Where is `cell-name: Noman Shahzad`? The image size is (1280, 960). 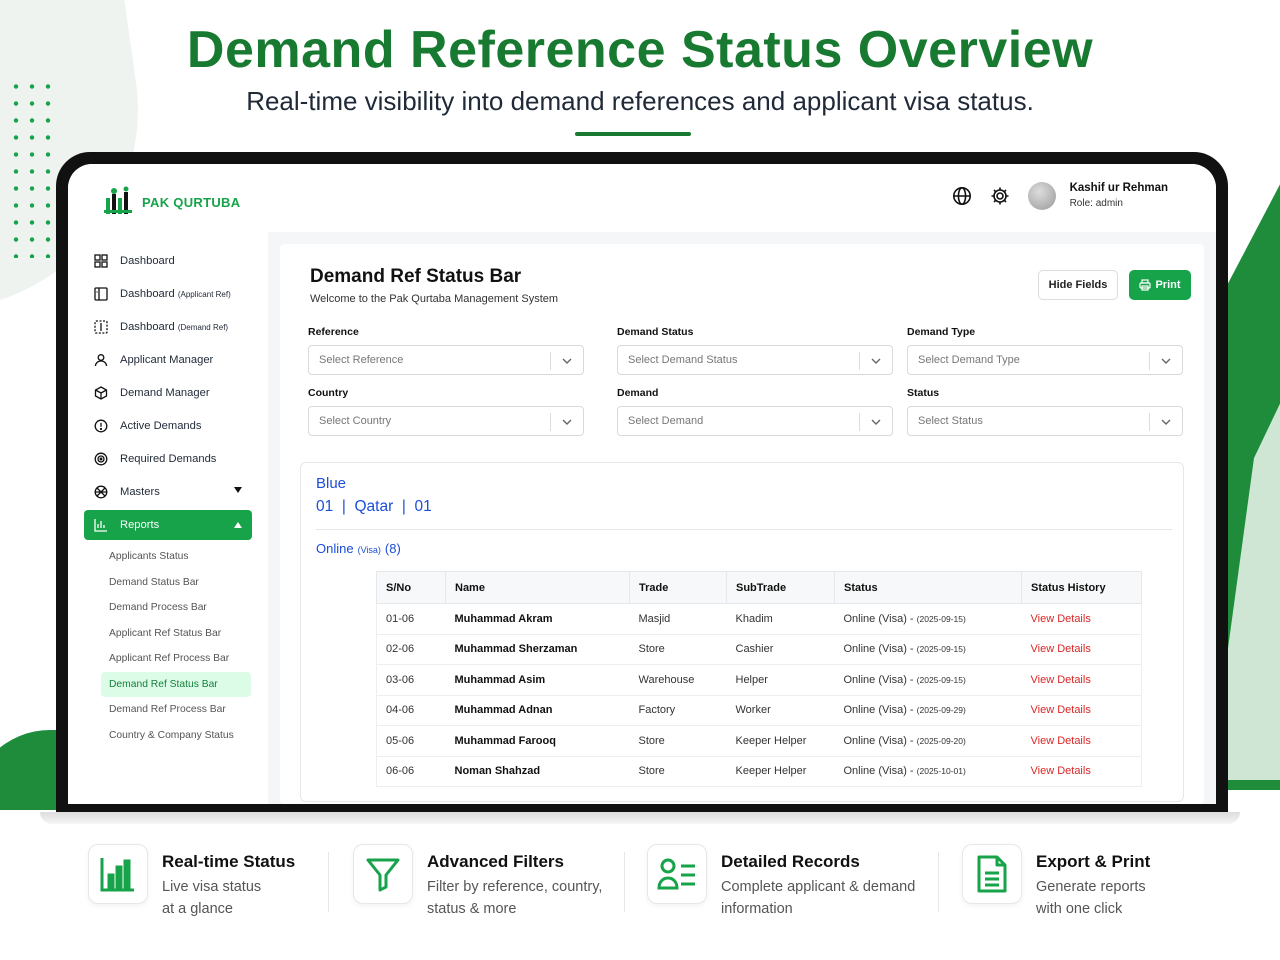
cell-name: Noman Shahzad is located at coordinates (537, 771).